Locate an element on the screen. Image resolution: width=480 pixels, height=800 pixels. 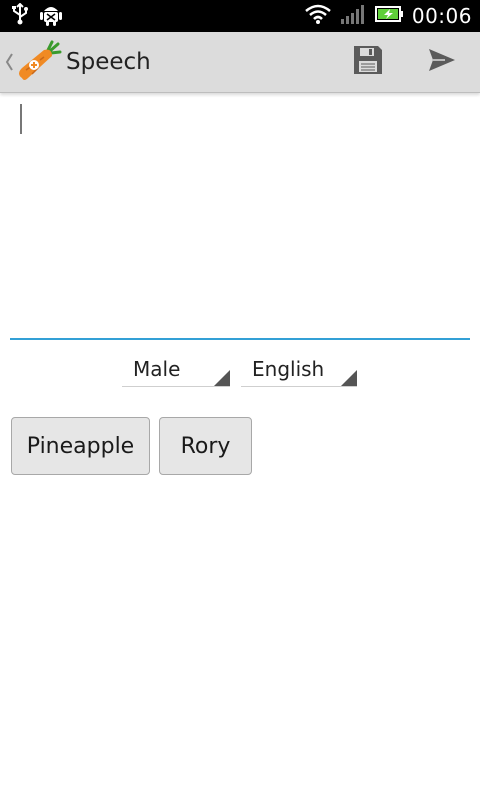
send-icon is located at coordinates (442, 62).